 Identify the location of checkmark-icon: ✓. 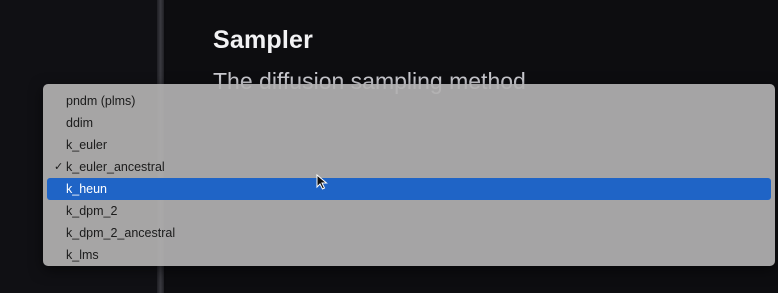
(59, 167).